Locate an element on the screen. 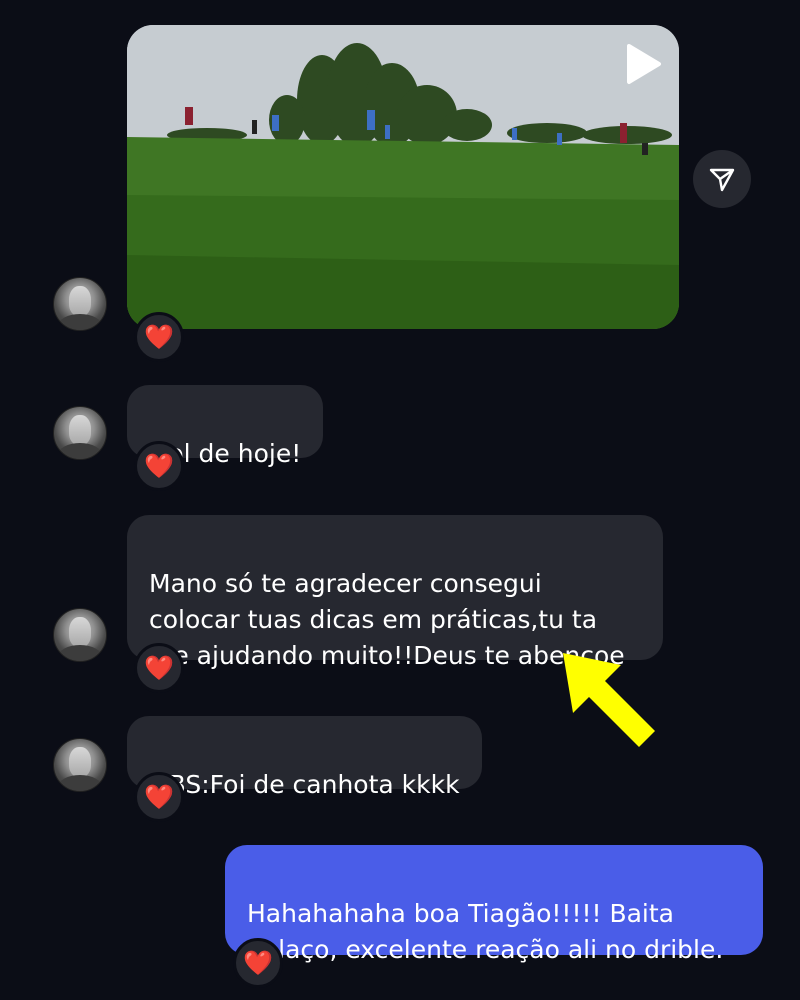 Image resolution: width=800 pixels, height=1000 pixels. paper-plane-icon is located at coordinates (722, 180).